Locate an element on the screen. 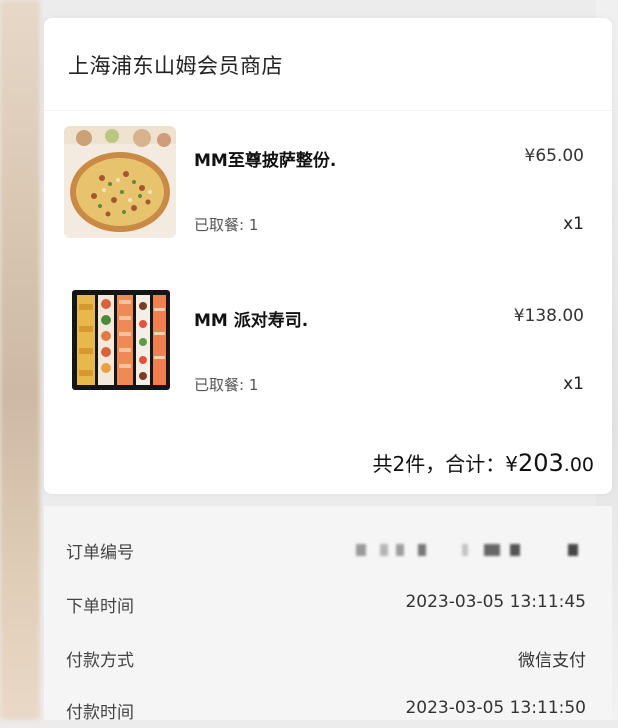 The height and width of the screenshot is (728, 618). total-amount-decimal: .00 is located at coordinates (578, 465).